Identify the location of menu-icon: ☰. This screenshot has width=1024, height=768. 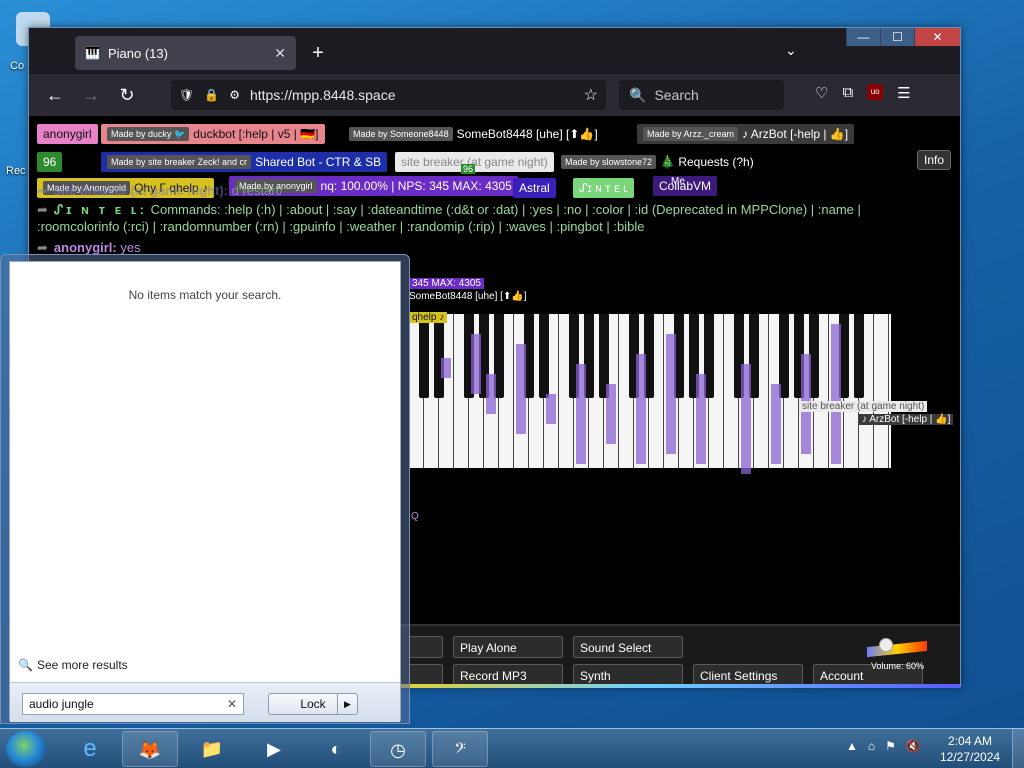
(903, 93).